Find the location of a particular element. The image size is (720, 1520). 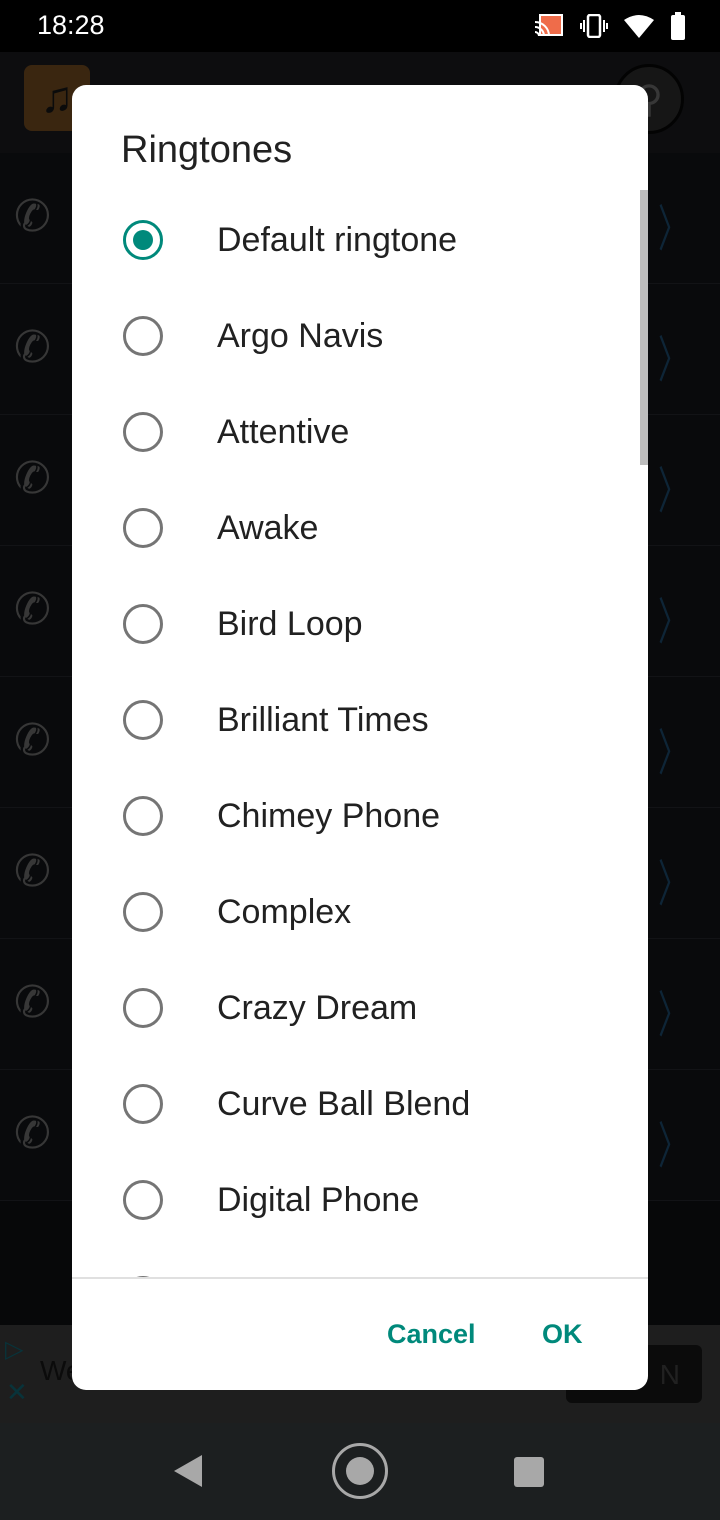

ringtone-label: Crazy Dream is located at coordinates (317, 1007).